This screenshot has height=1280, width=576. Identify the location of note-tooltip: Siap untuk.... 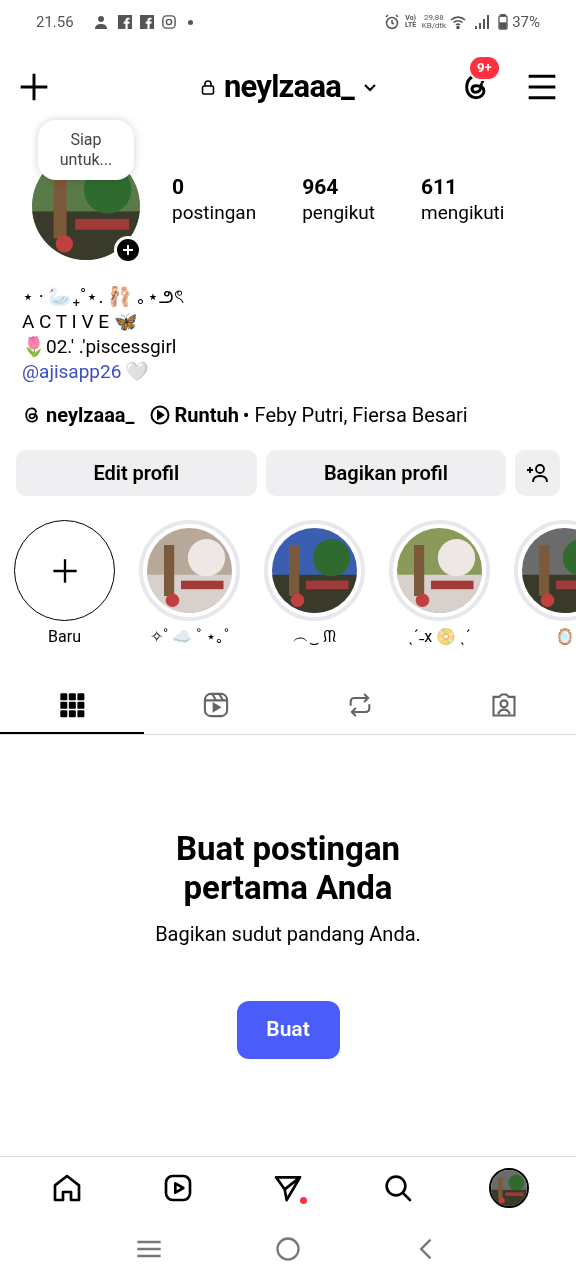
(86, 150).